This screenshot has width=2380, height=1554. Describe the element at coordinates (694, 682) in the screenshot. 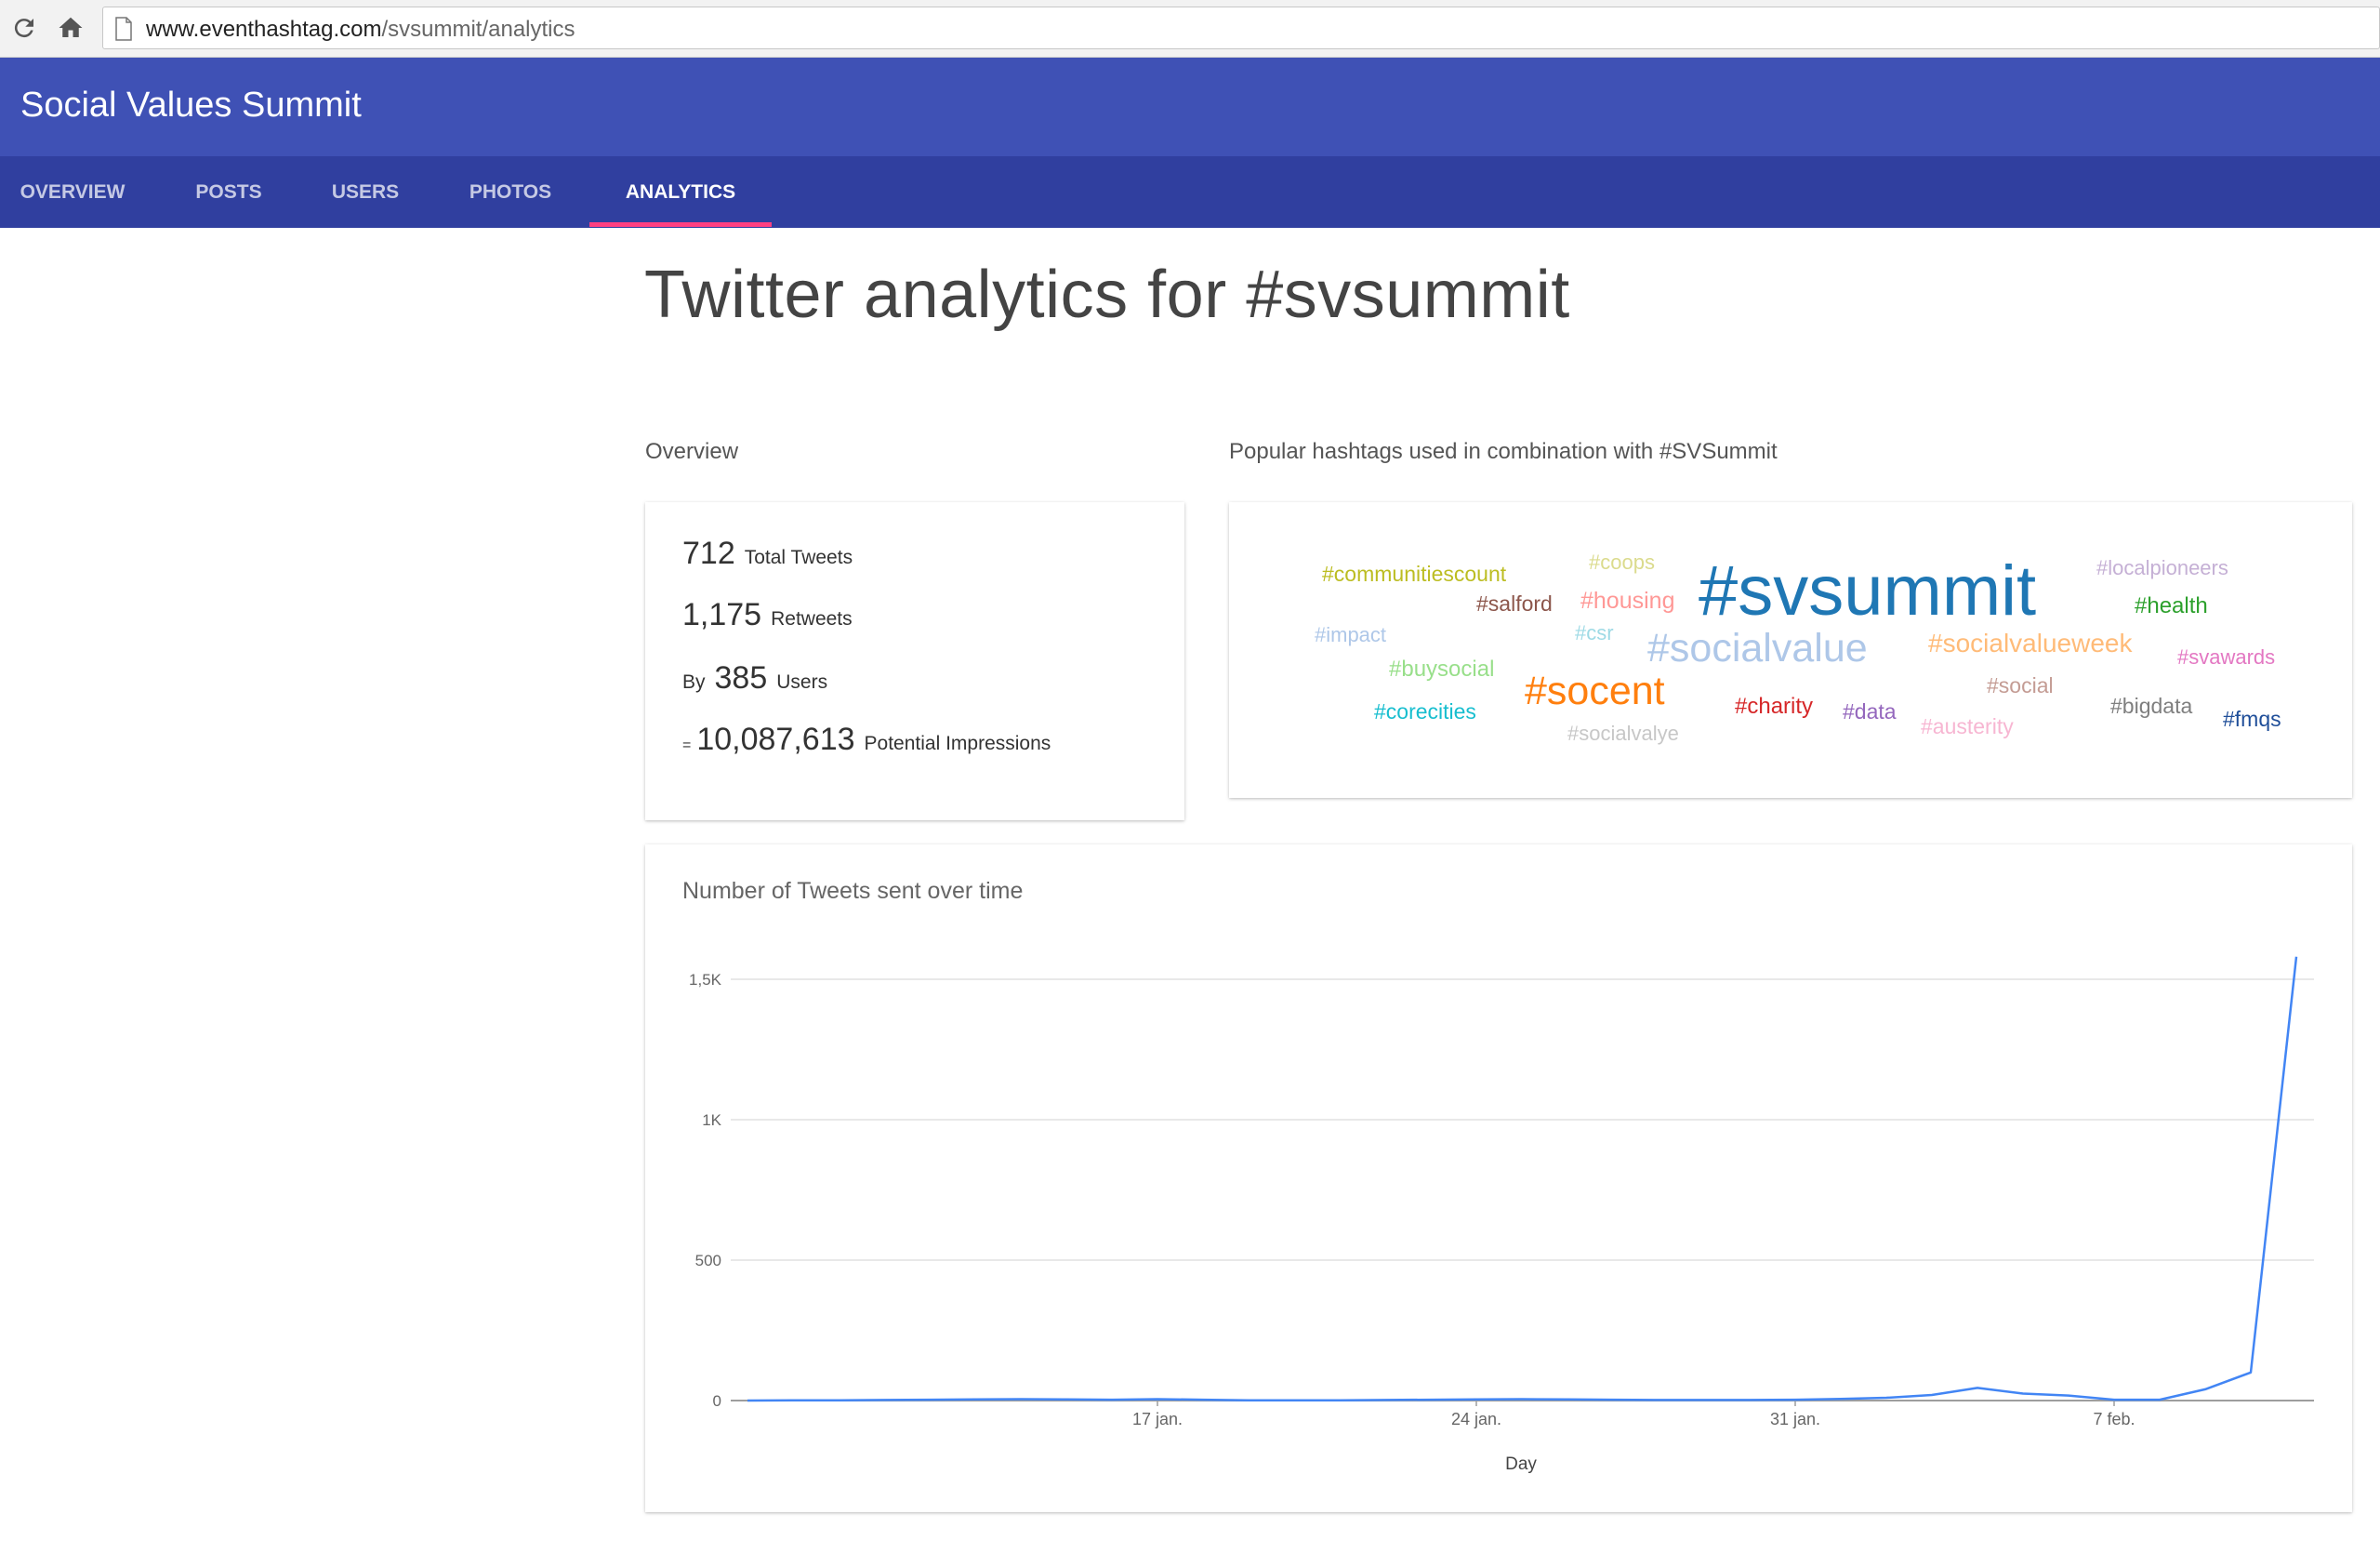

I see `by-prefix: By` at that location.